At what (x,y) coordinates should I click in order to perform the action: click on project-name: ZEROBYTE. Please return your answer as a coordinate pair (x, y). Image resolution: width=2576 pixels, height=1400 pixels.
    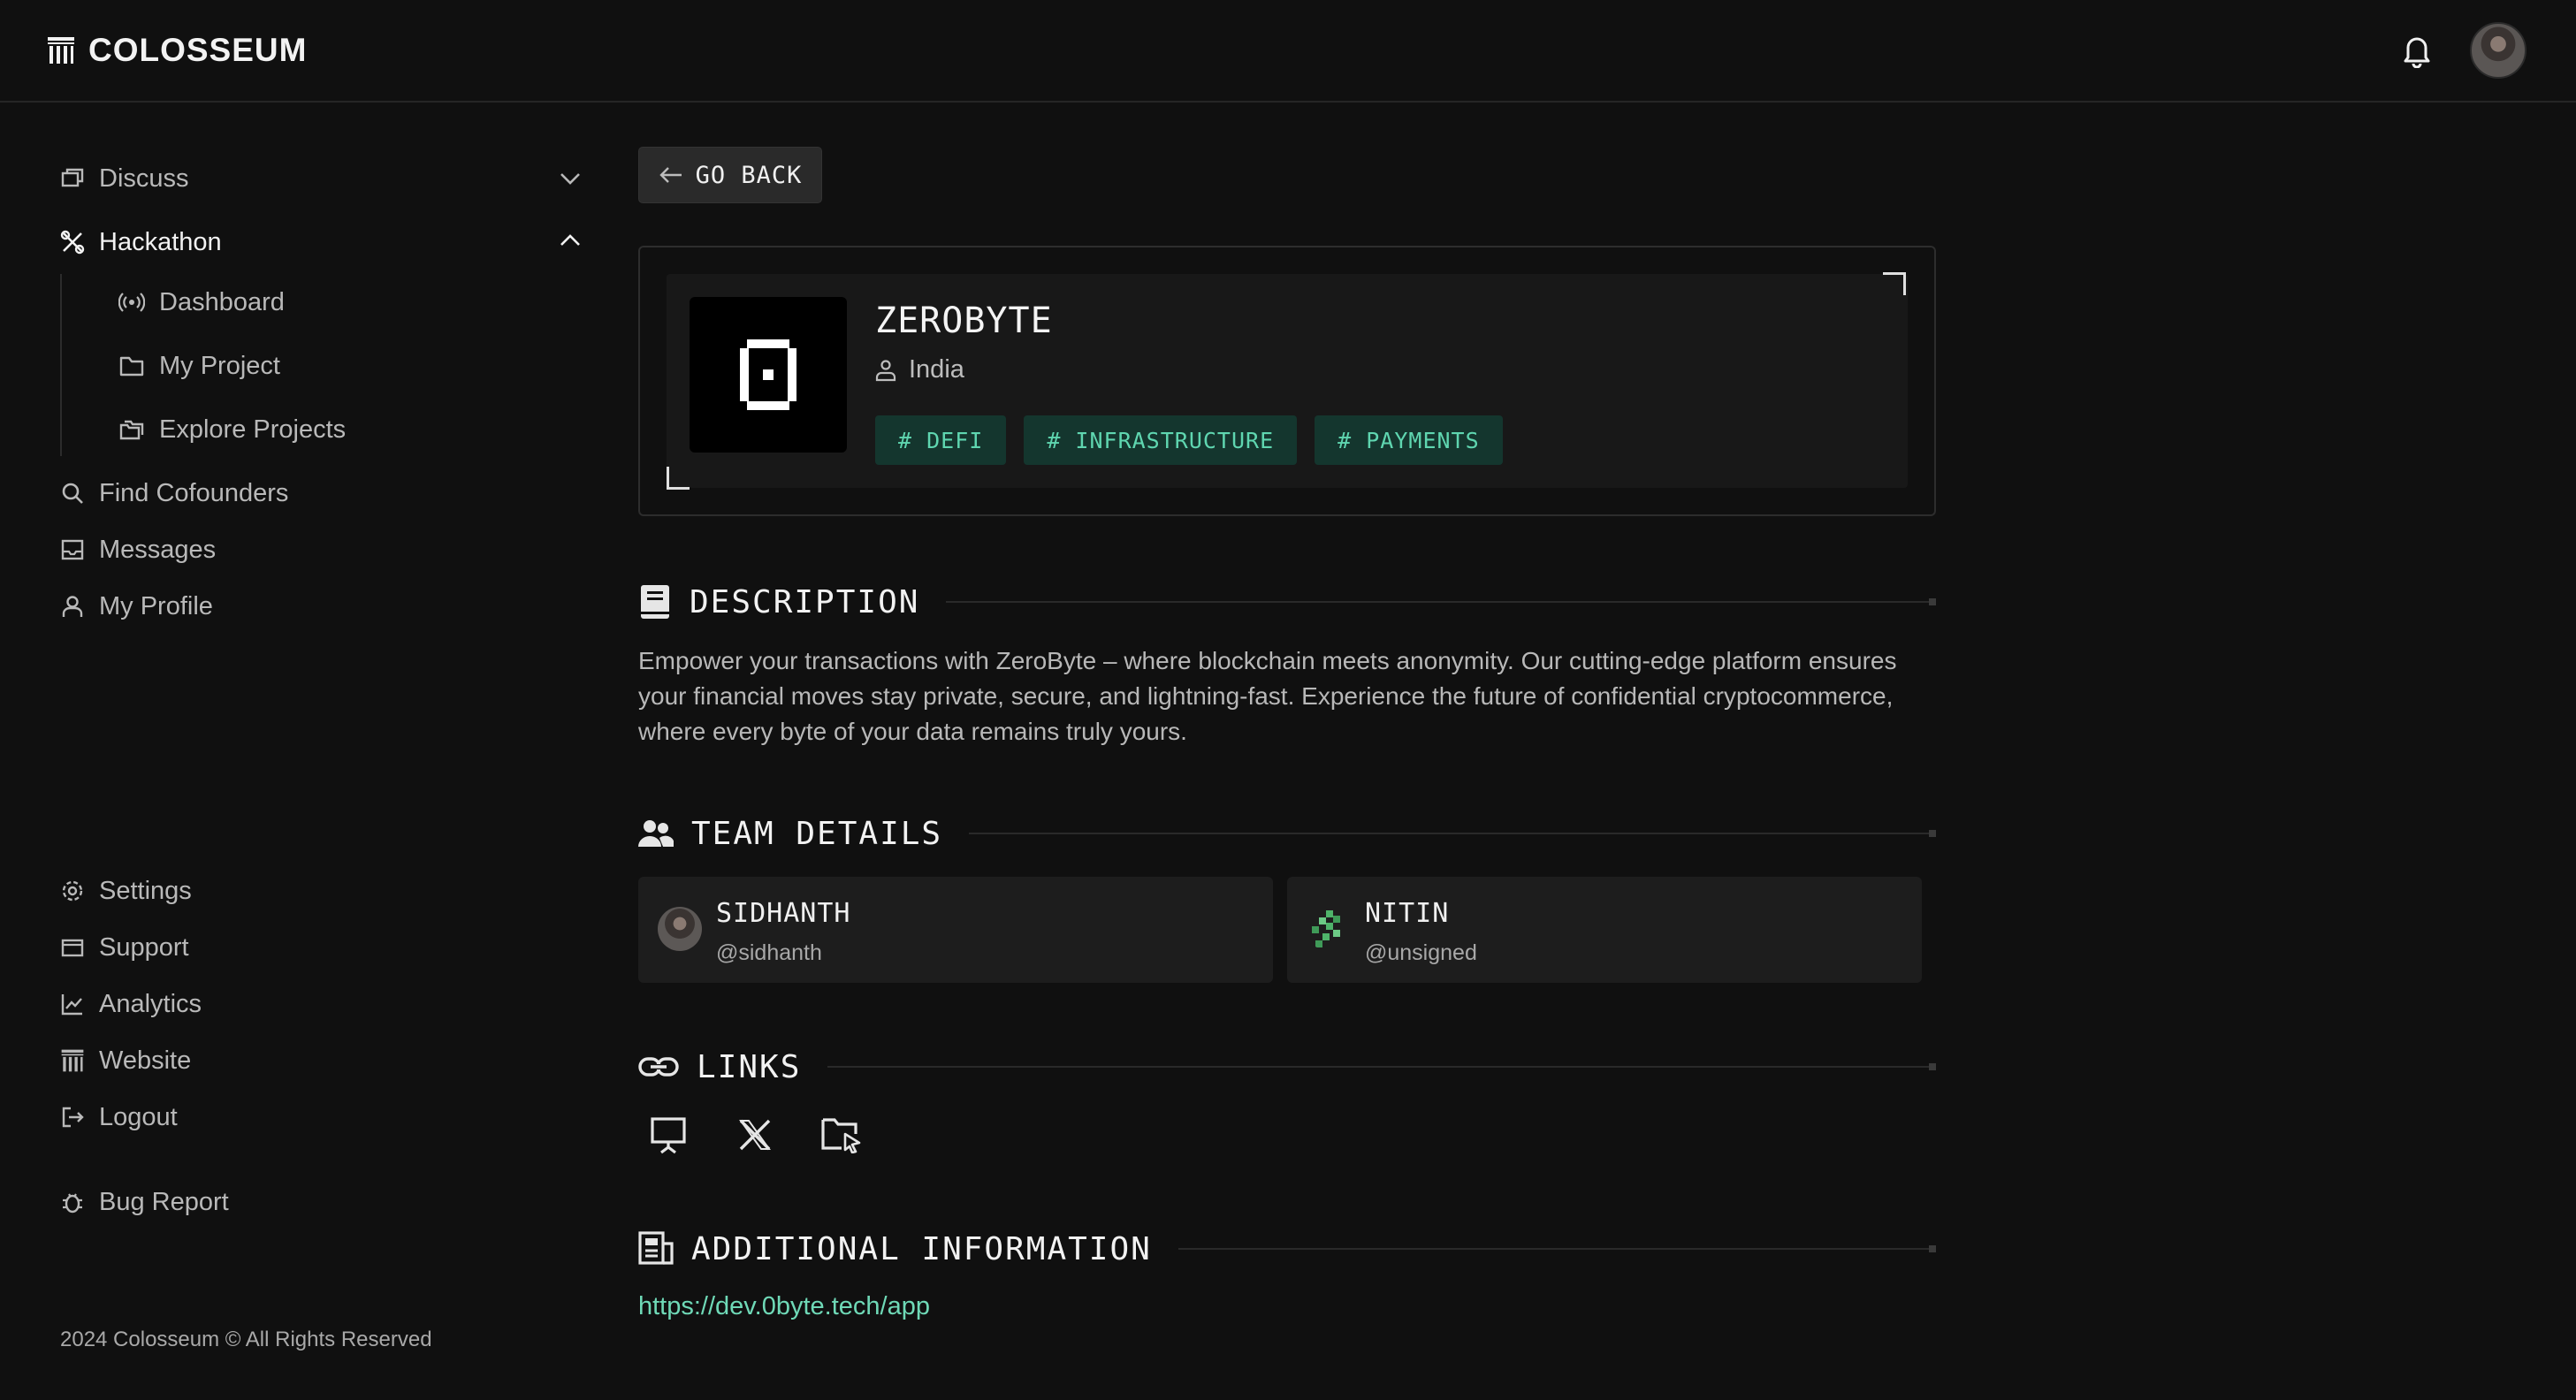
    Looking at the image, I should click on (964, 321).